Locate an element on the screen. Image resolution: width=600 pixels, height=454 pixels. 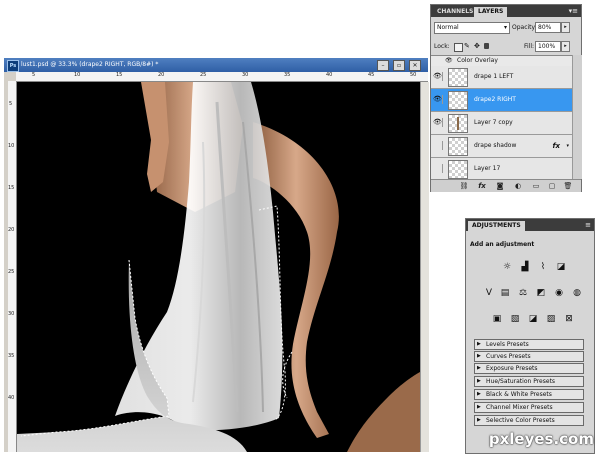
layer-row: 👁 drape 1 LEFT is located at coordinates (501, 77).